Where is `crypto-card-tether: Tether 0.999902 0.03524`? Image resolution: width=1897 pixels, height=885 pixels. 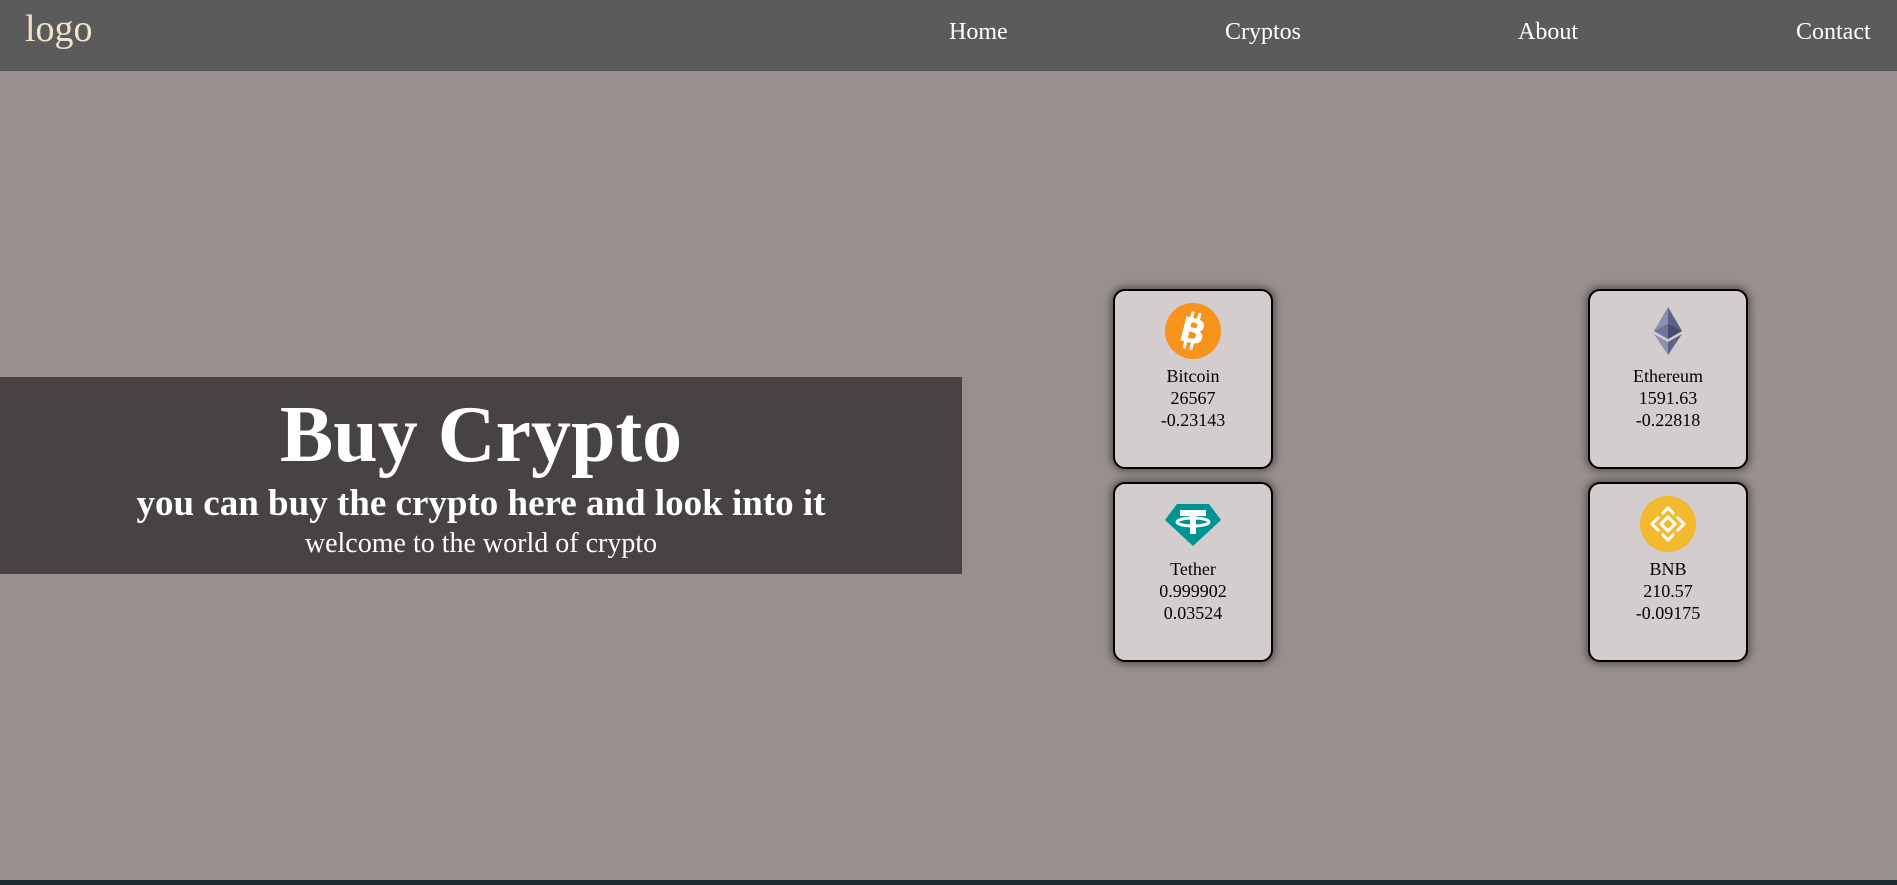 crypto-card-tether: Tether 0.999902 0.03524 is located at coordinates (1193, 572).